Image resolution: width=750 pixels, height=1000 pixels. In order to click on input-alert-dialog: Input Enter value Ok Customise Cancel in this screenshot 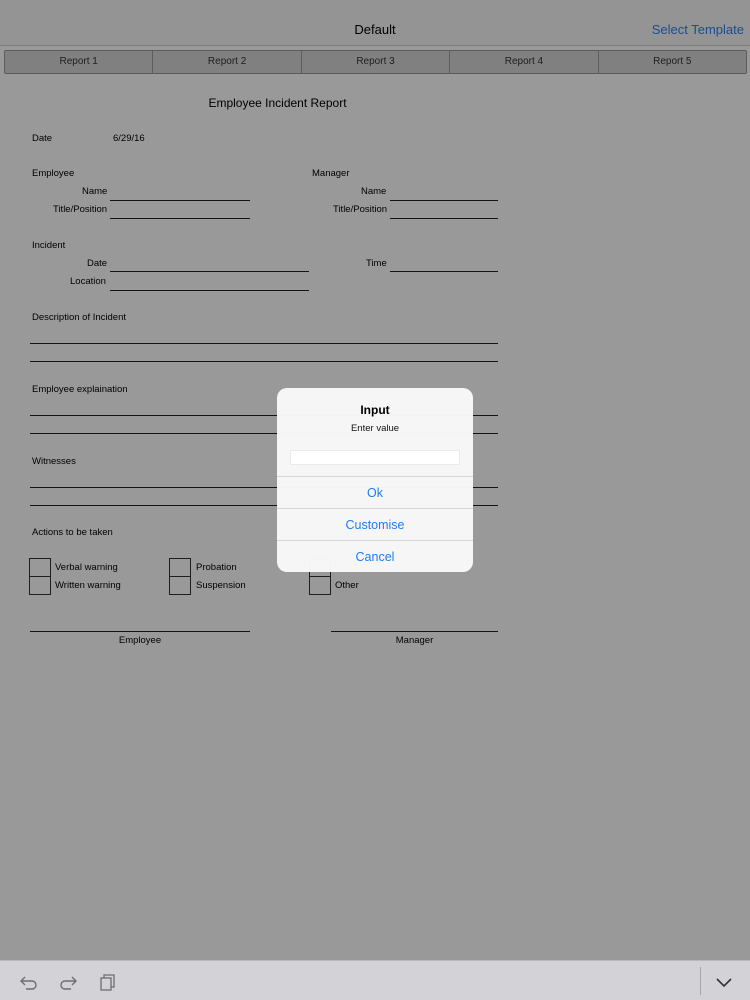, I will do `click(375, 480)`.